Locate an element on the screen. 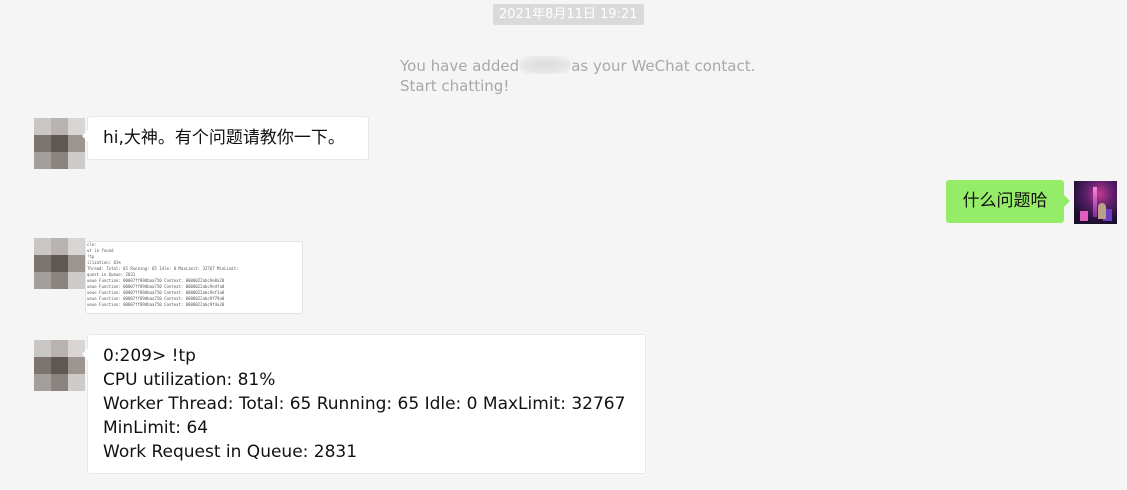  message-line: Work Request in Queue: 2831 is located at coordinates (230, 452).